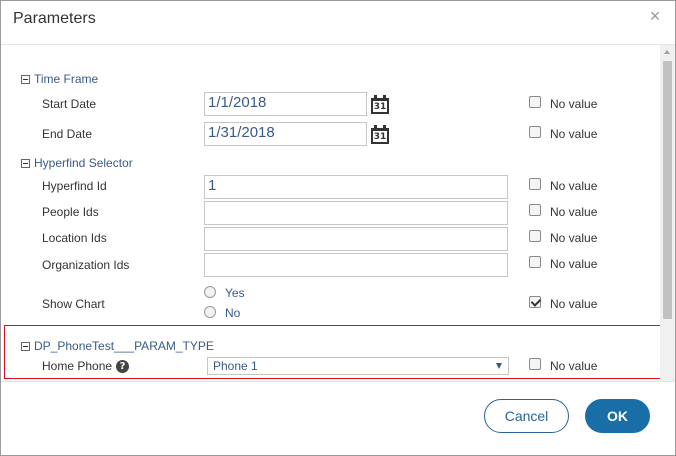 The image size is (676, 456). I want to click on location-ids-no-value-checkbox, so click(535, 236).